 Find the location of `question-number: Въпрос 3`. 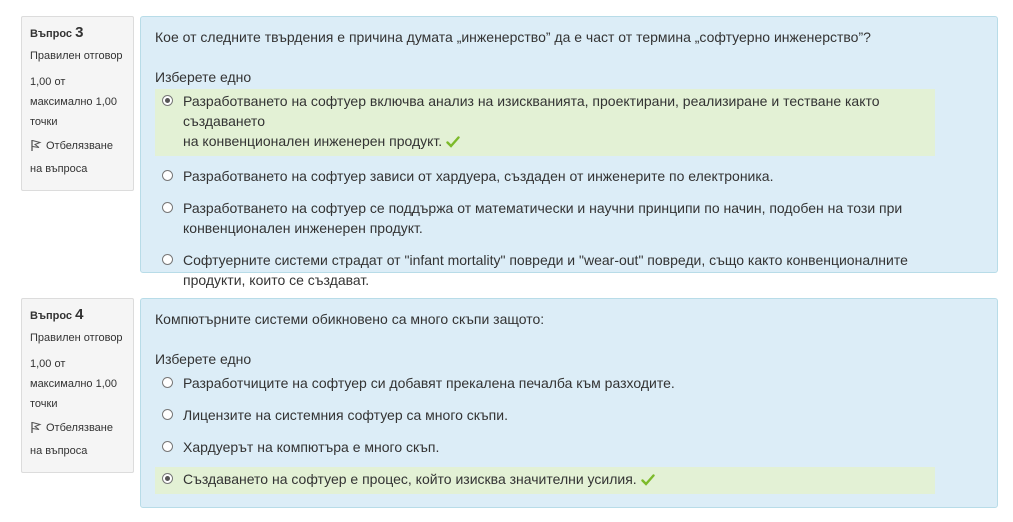

question-number: Въпрос 3 is located at coordinates (78, 33).